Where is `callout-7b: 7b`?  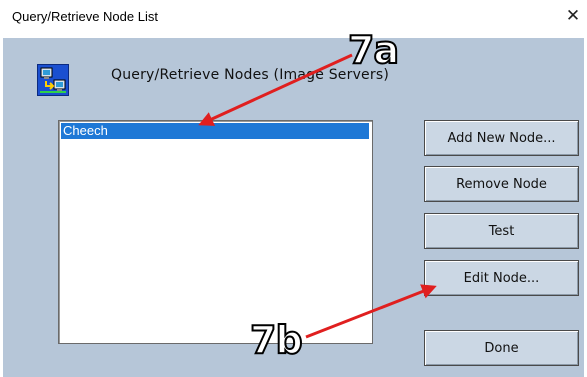 callout-7b: 7b is located at coordinates (276, 340).